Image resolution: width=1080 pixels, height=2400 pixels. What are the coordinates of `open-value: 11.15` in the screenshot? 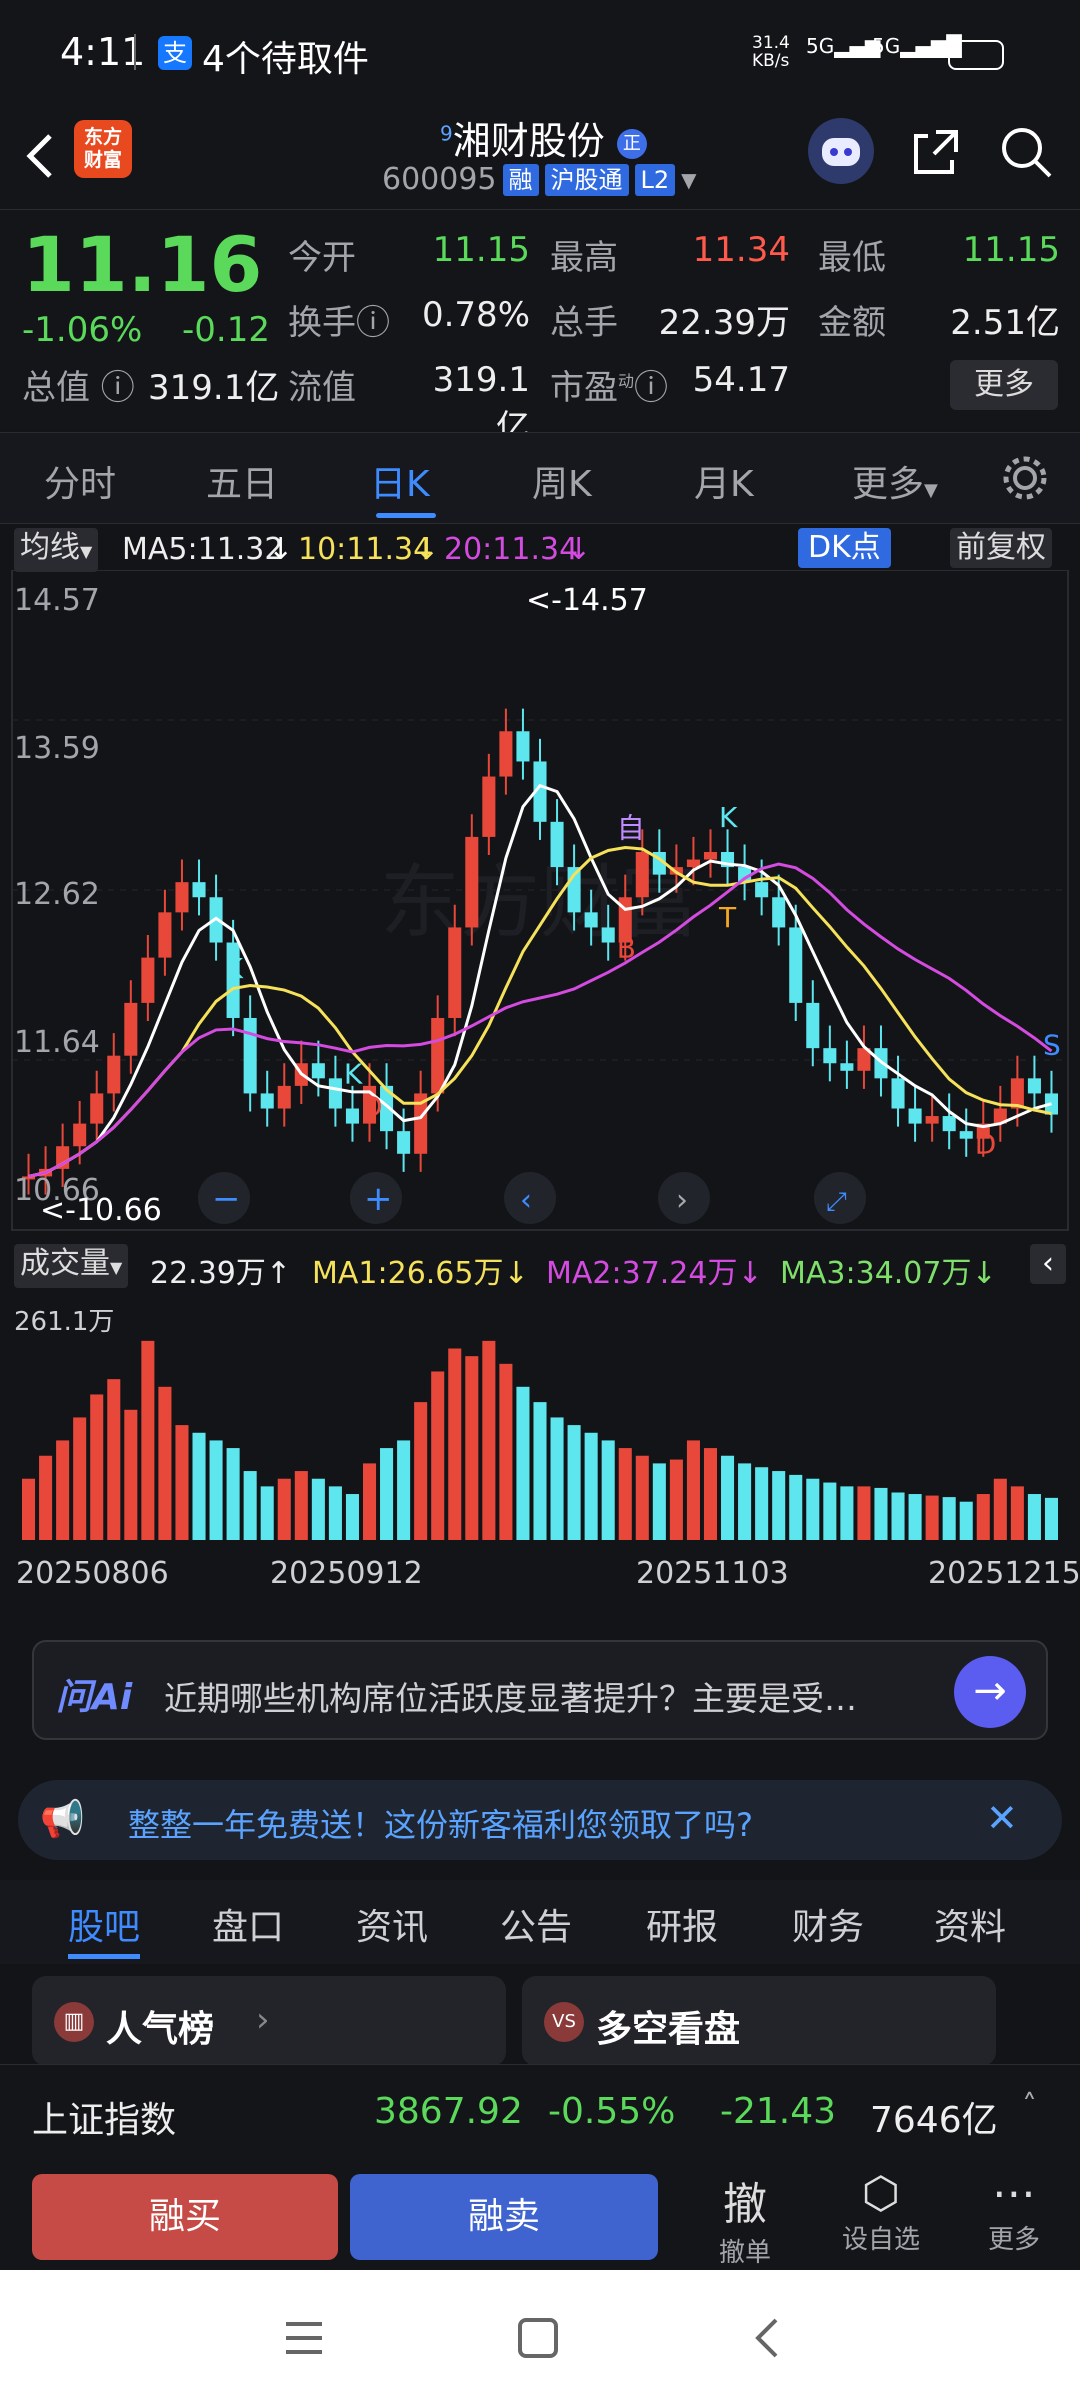 It's located at (481, 250).